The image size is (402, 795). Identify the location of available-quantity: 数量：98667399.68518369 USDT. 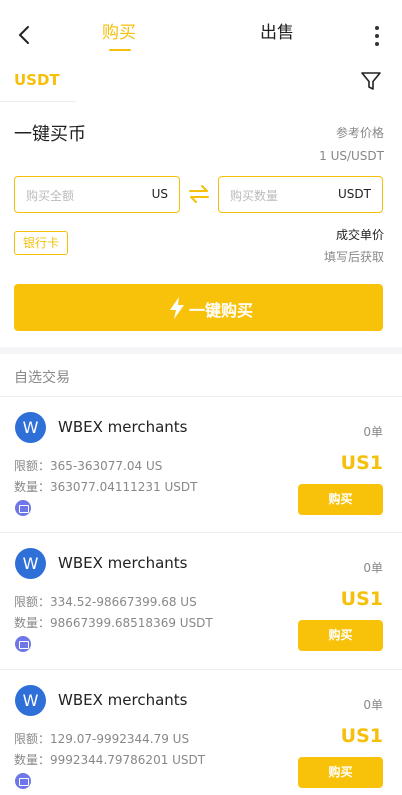
(113, 623).